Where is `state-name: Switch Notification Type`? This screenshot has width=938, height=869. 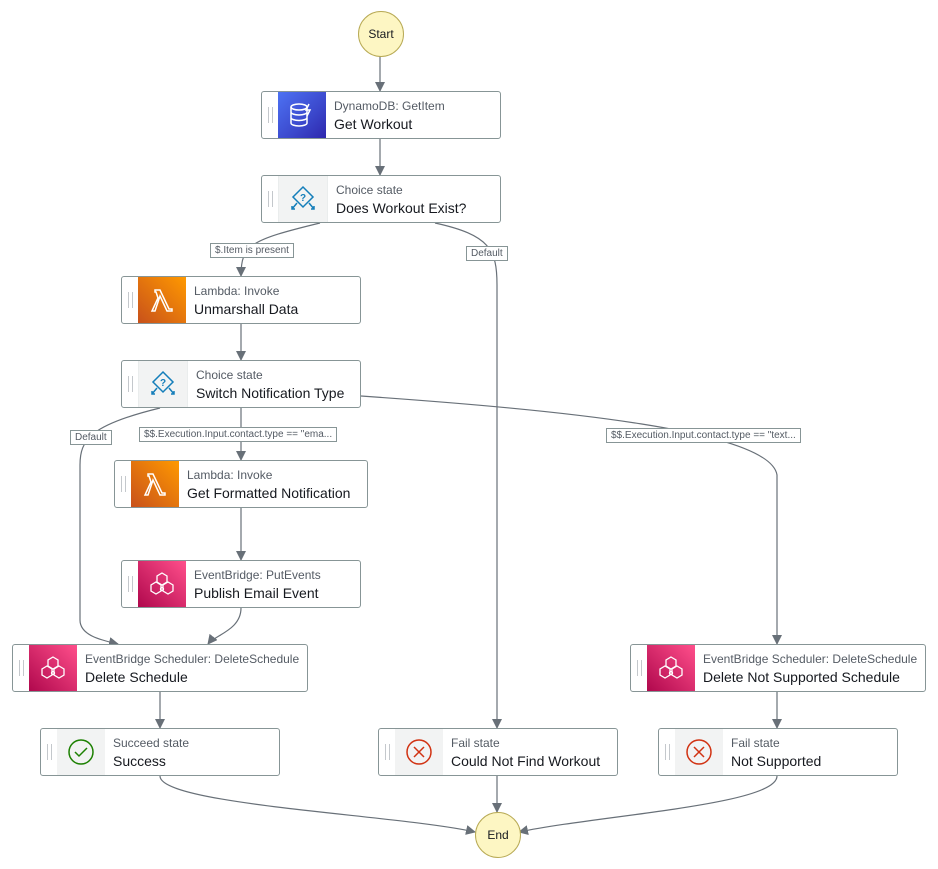
state-name: Switch Notification Type is located at coordinates (270, 392).